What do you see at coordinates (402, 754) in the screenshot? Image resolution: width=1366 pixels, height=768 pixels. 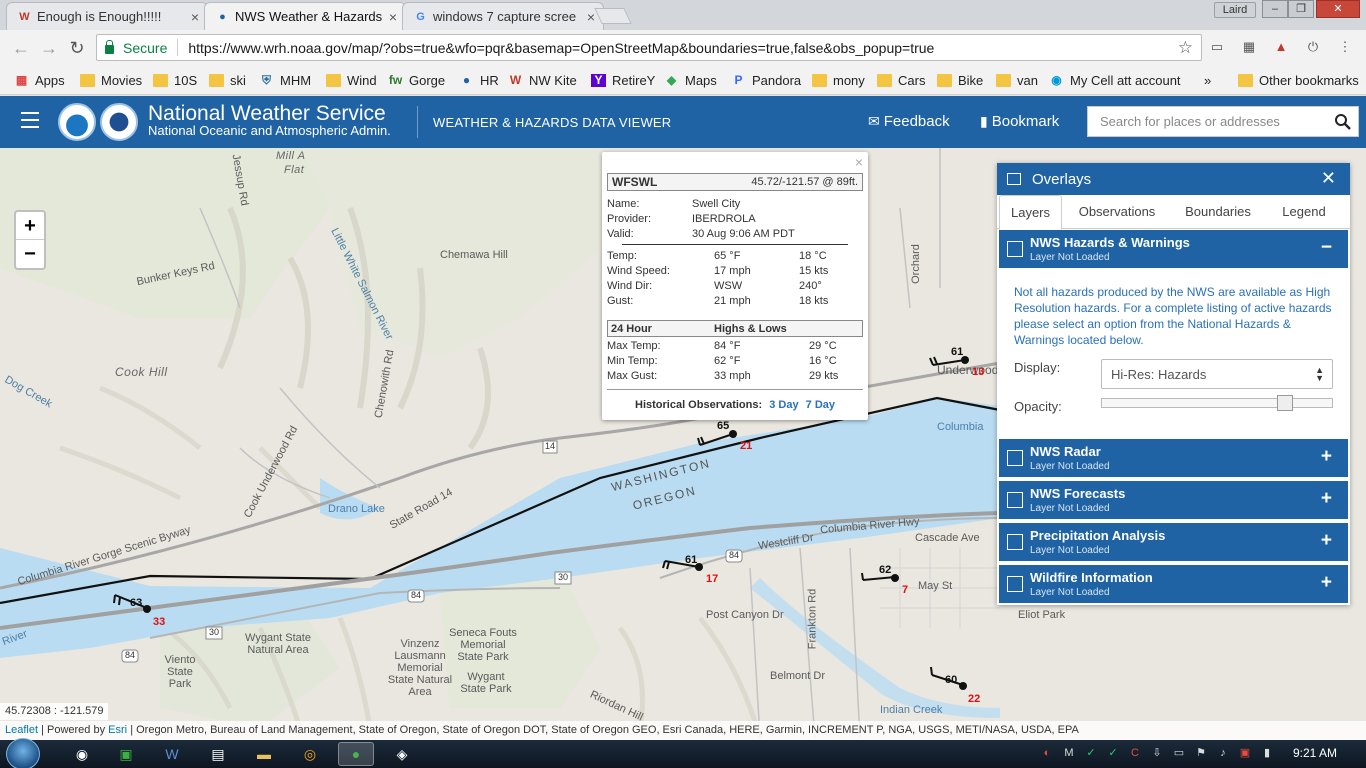 I see `taskbar-tool-icon: ◈` at bounding box center [402, 754].